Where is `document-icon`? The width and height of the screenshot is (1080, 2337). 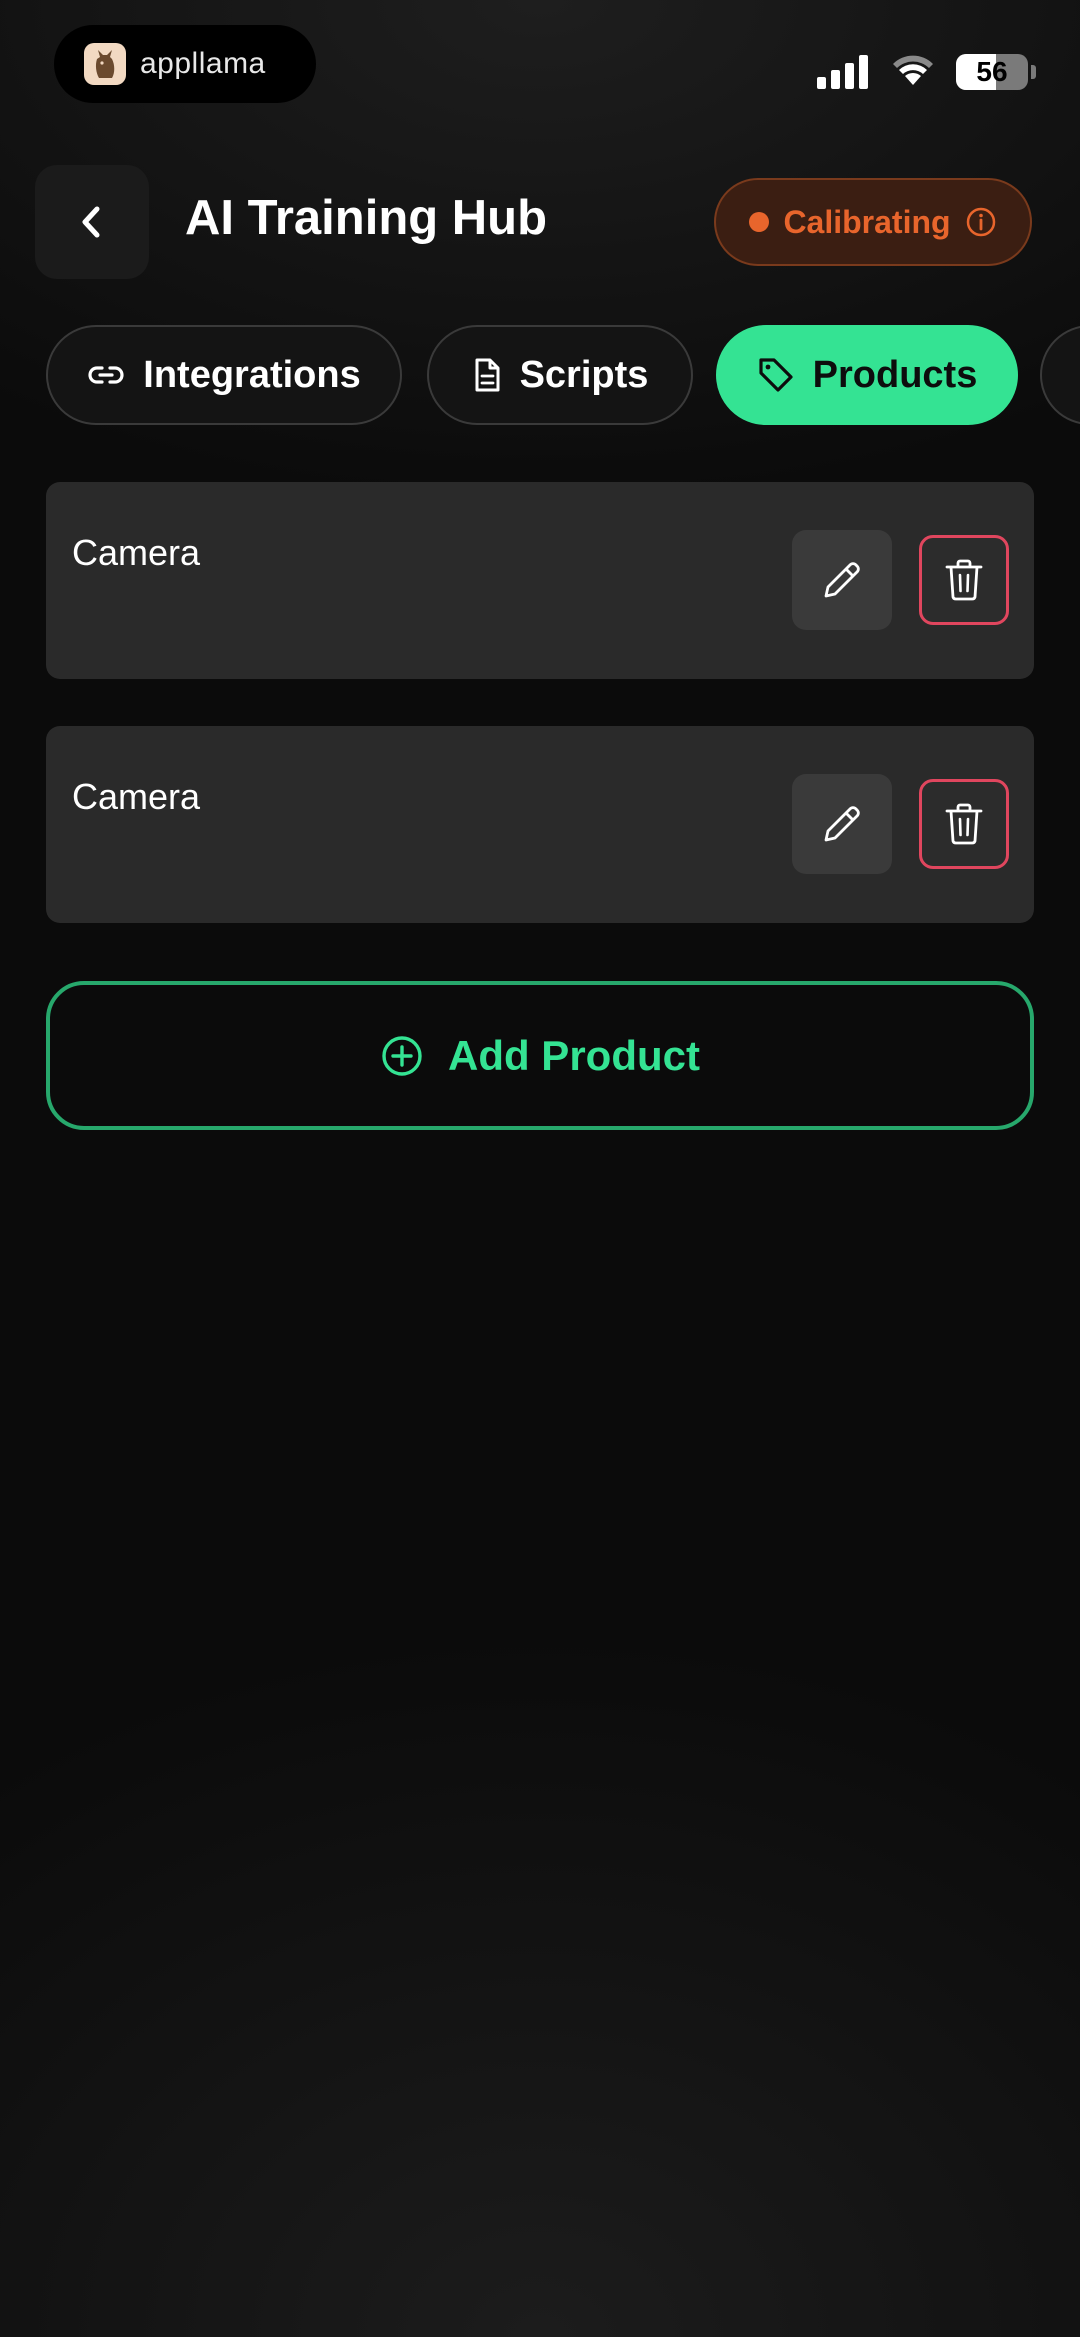
document-icon is located at coordinates (487, 375).